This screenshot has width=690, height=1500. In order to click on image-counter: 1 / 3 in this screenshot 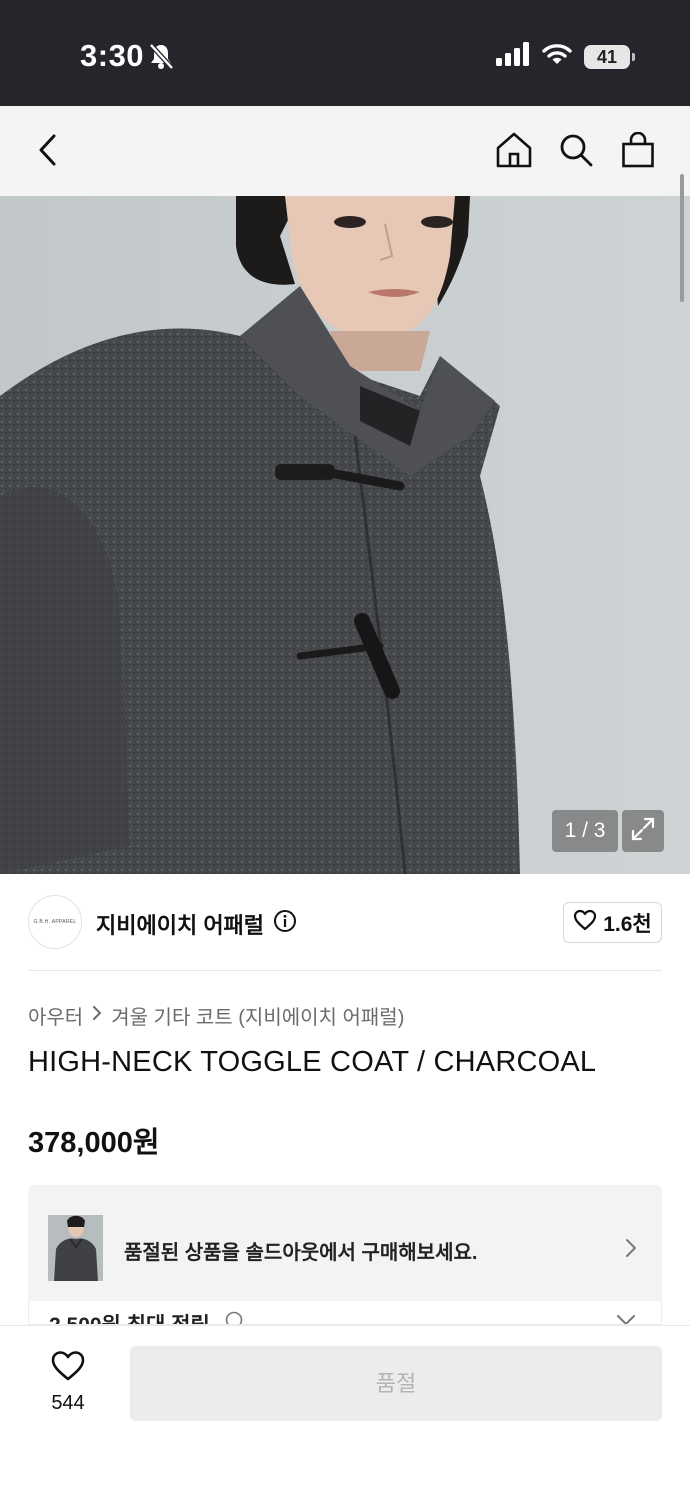, I will do `click(585, 831)`.